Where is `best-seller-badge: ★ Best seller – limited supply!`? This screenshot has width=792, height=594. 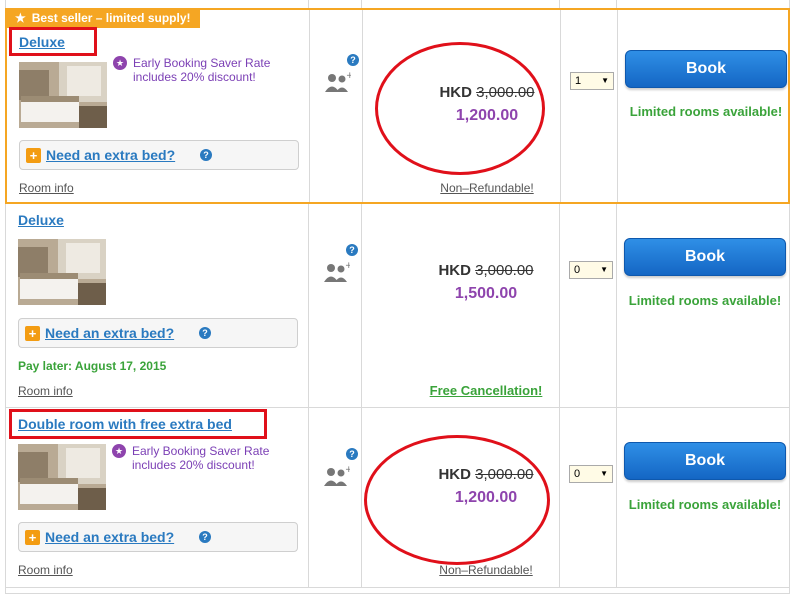 best-seller-badge: ★ Best seller – limited supply! is located at coordinates (103, 18).